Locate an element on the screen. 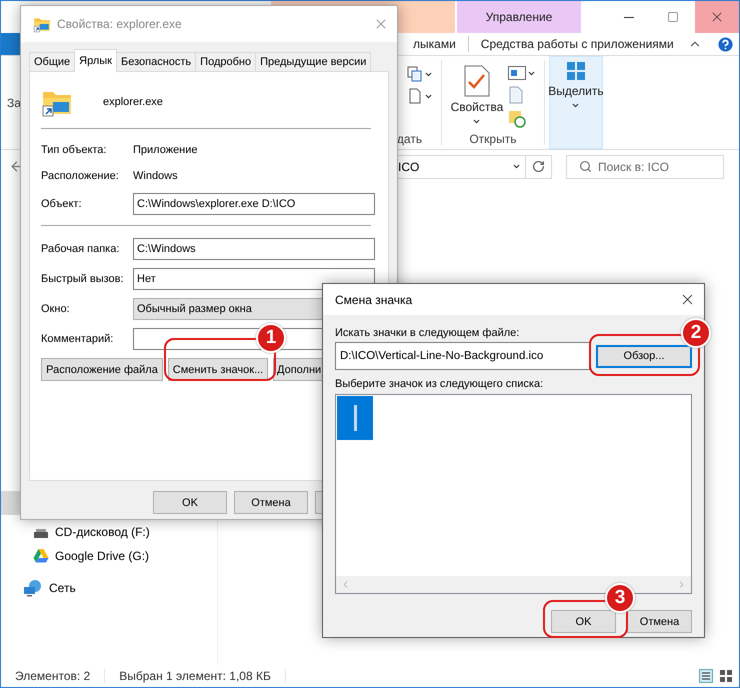 This screenshot has width=740, height=688. document-icon is located at coordinates (414, 96).